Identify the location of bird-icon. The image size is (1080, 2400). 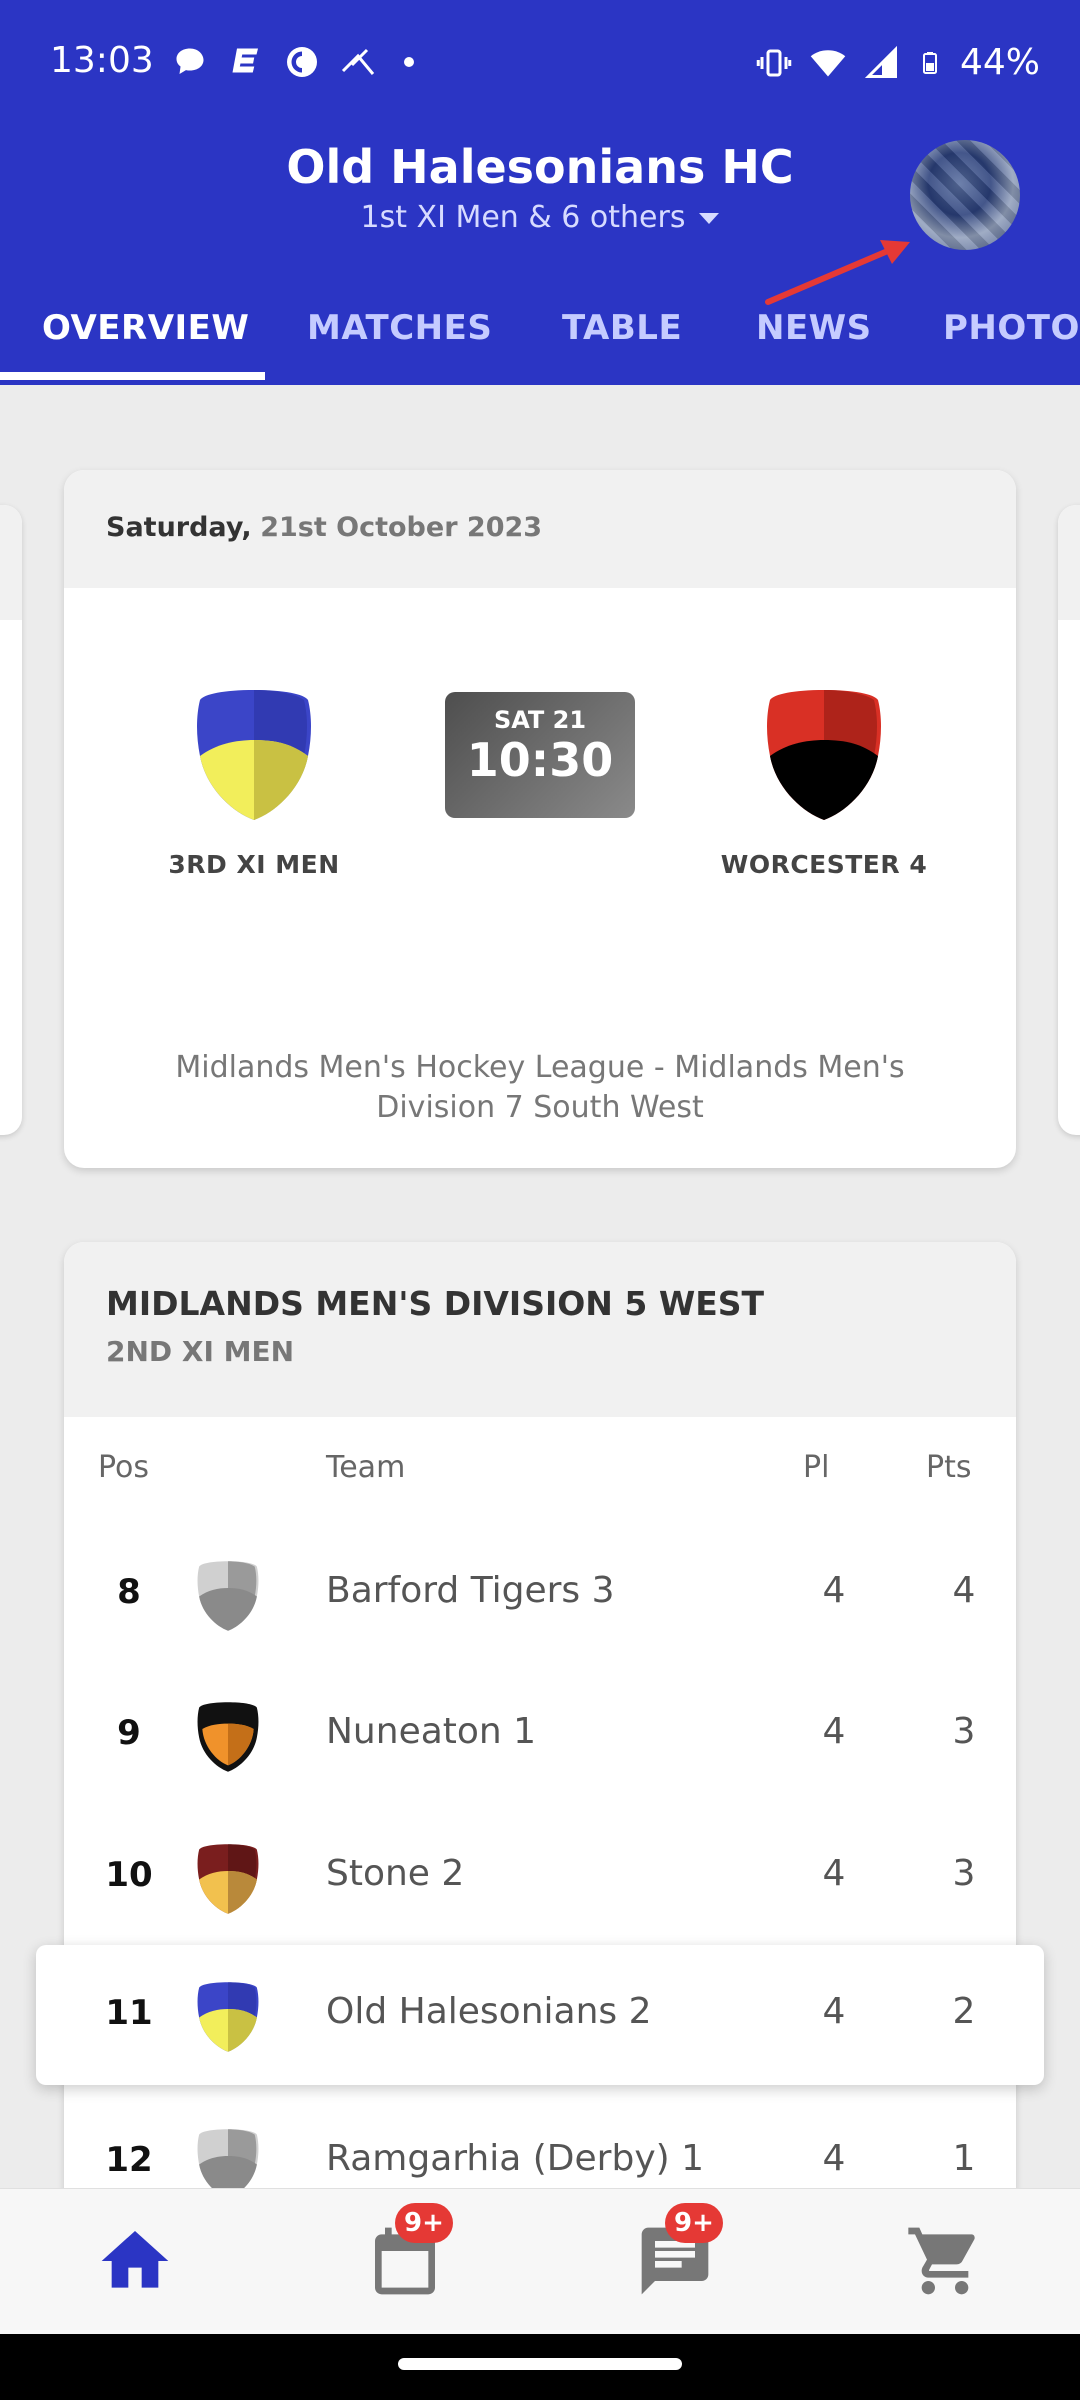
(358, 61).